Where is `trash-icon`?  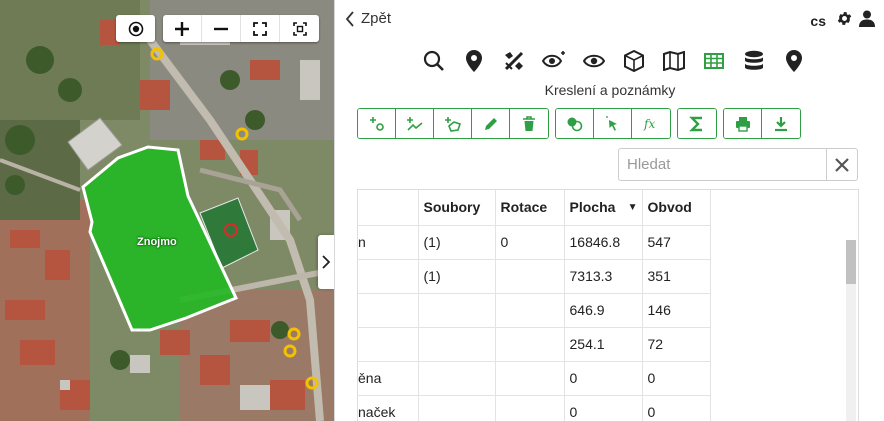 trash-icon is located at coordinates (529, 123).